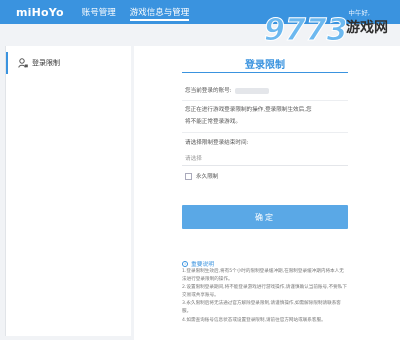 The image size is (400, 340). I want to click on notes-title-text: 重要说明, so click(203, 265).